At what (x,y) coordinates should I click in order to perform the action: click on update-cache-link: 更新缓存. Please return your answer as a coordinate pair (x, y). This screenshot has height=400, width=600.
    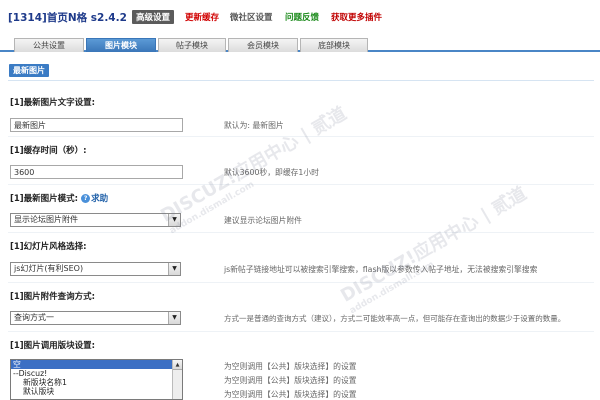
    Looking at the image, I should click on (202, 17).